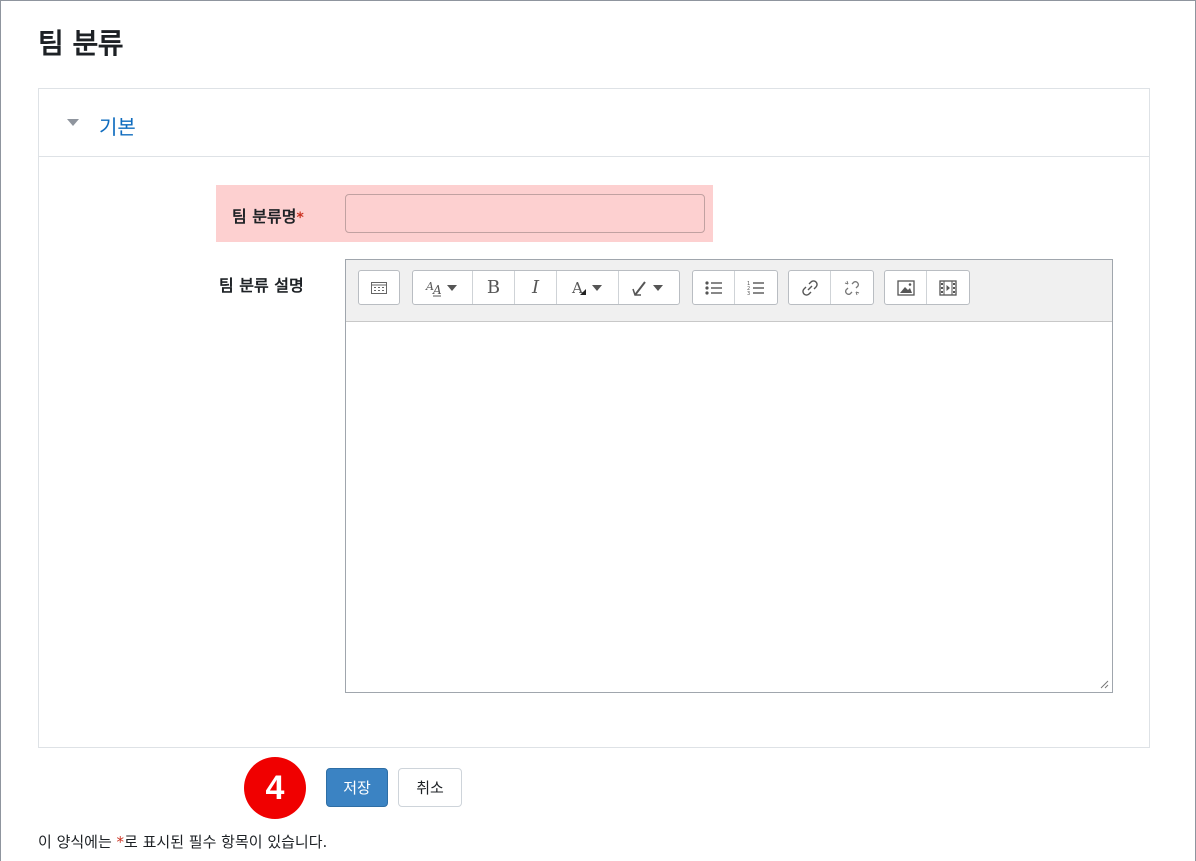 The height and width of the screenshot is (861, 1196). Describe the element at coordinates (117, 125) in the screenshot. I see `fieldset-legend: 기본` at that location.